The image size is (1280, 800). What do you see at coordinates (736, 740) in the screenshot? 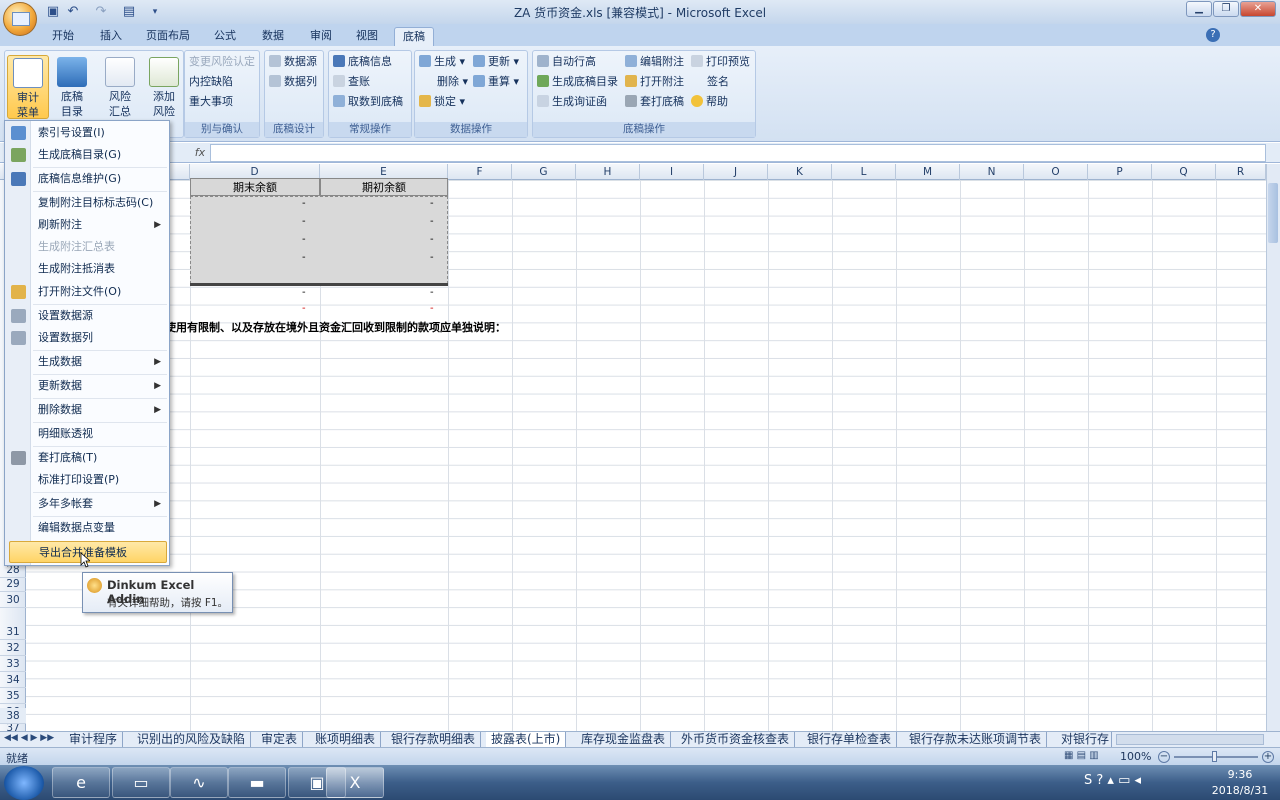
I see `sheet-tab: 外币货币资金核查表` at bounding box center [736, 740].